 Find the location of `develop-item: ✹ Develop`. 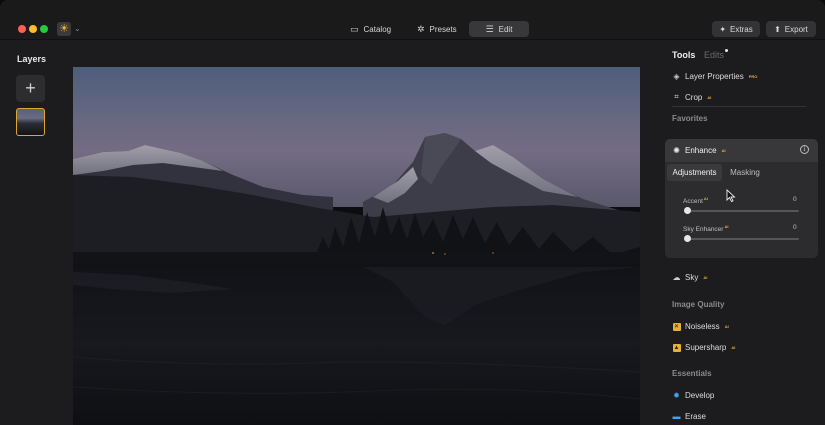

develop-item: ✹ Develop is located at coordinates (693, 395).